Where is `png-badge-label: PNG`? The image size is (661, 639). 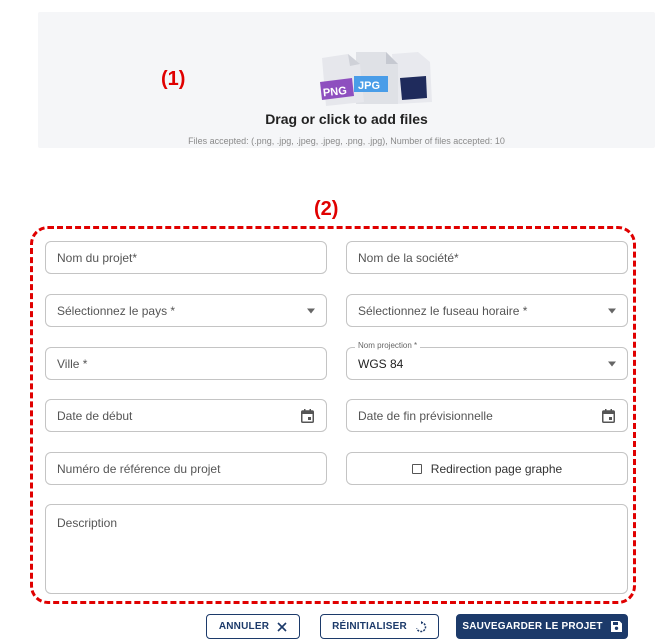 png-badge-label: PNG is located at coordinates (334, 92).